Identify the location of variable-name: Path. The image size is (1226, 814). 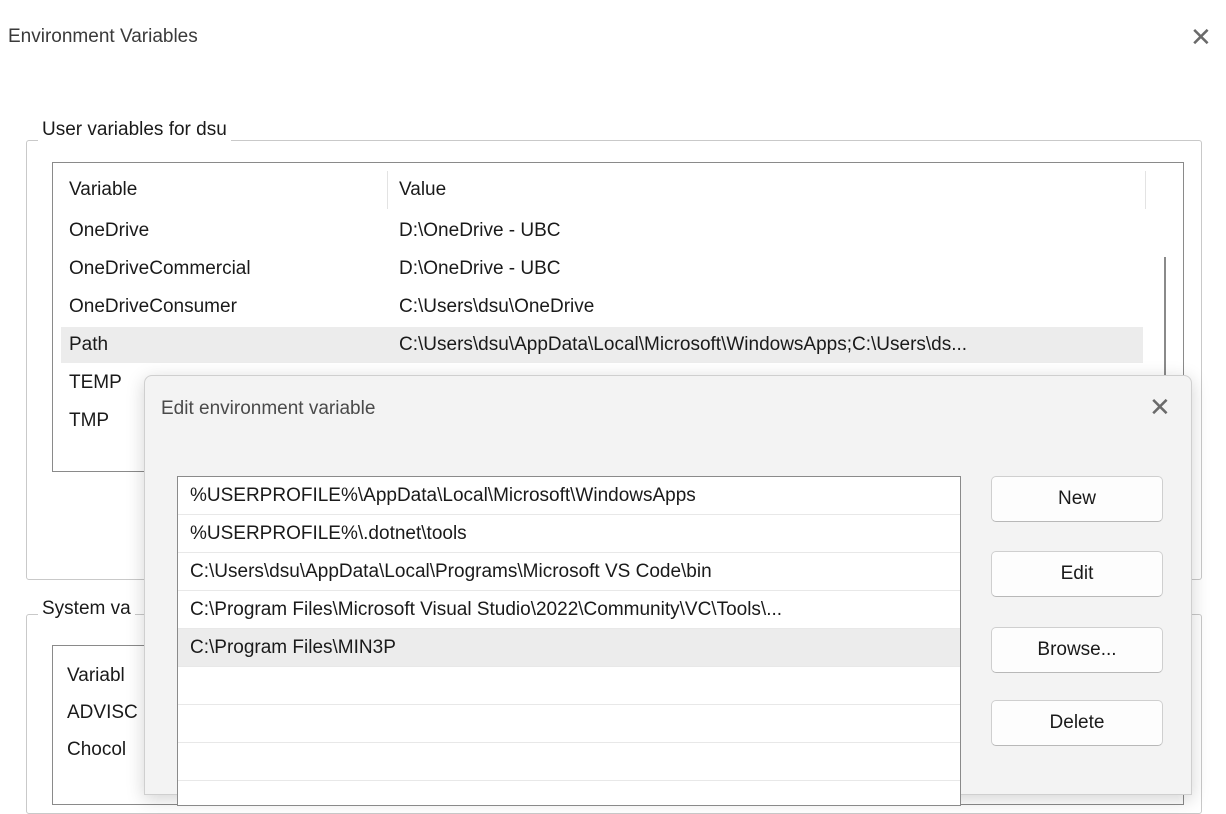
(89, 344).